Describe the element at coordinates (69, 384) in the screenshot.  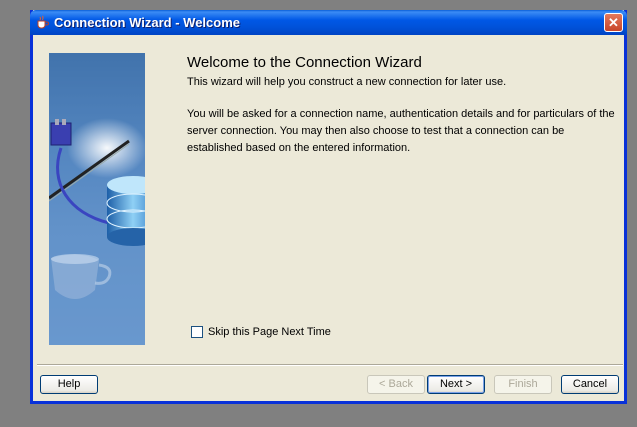
I see `help-button: Help` at that location.